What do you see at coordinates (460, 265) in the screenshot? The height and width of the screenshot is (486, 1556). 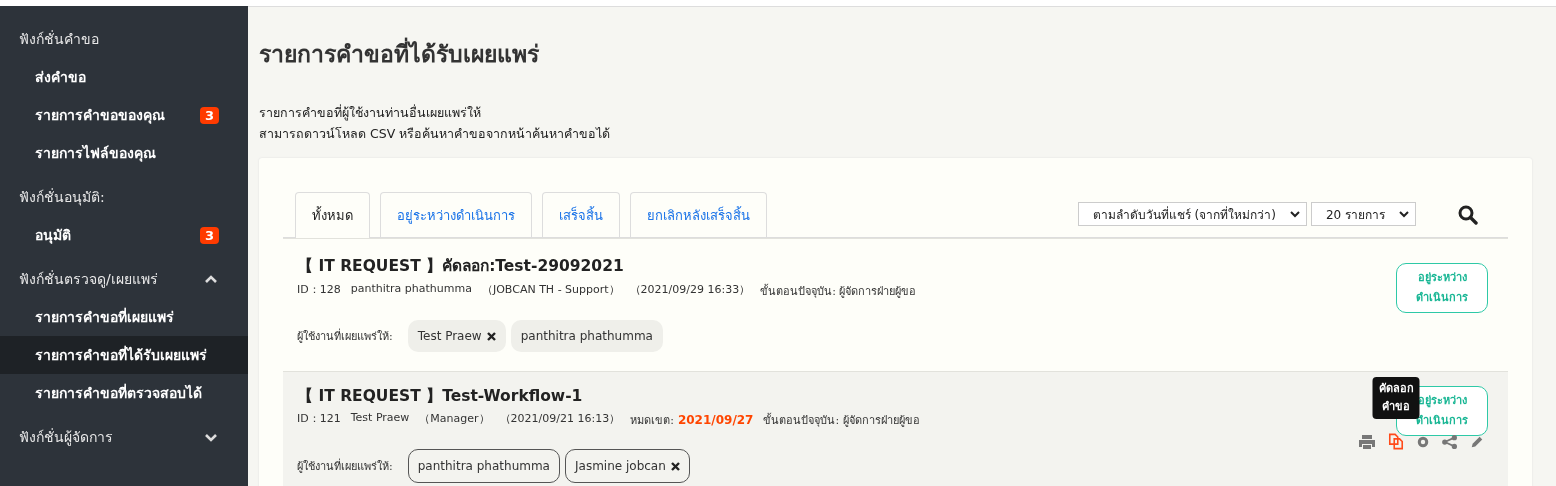 I see `request-title: 【 IT REQUEST 】คัดลอก:Test-29092021` at bounding box center [460, 265].